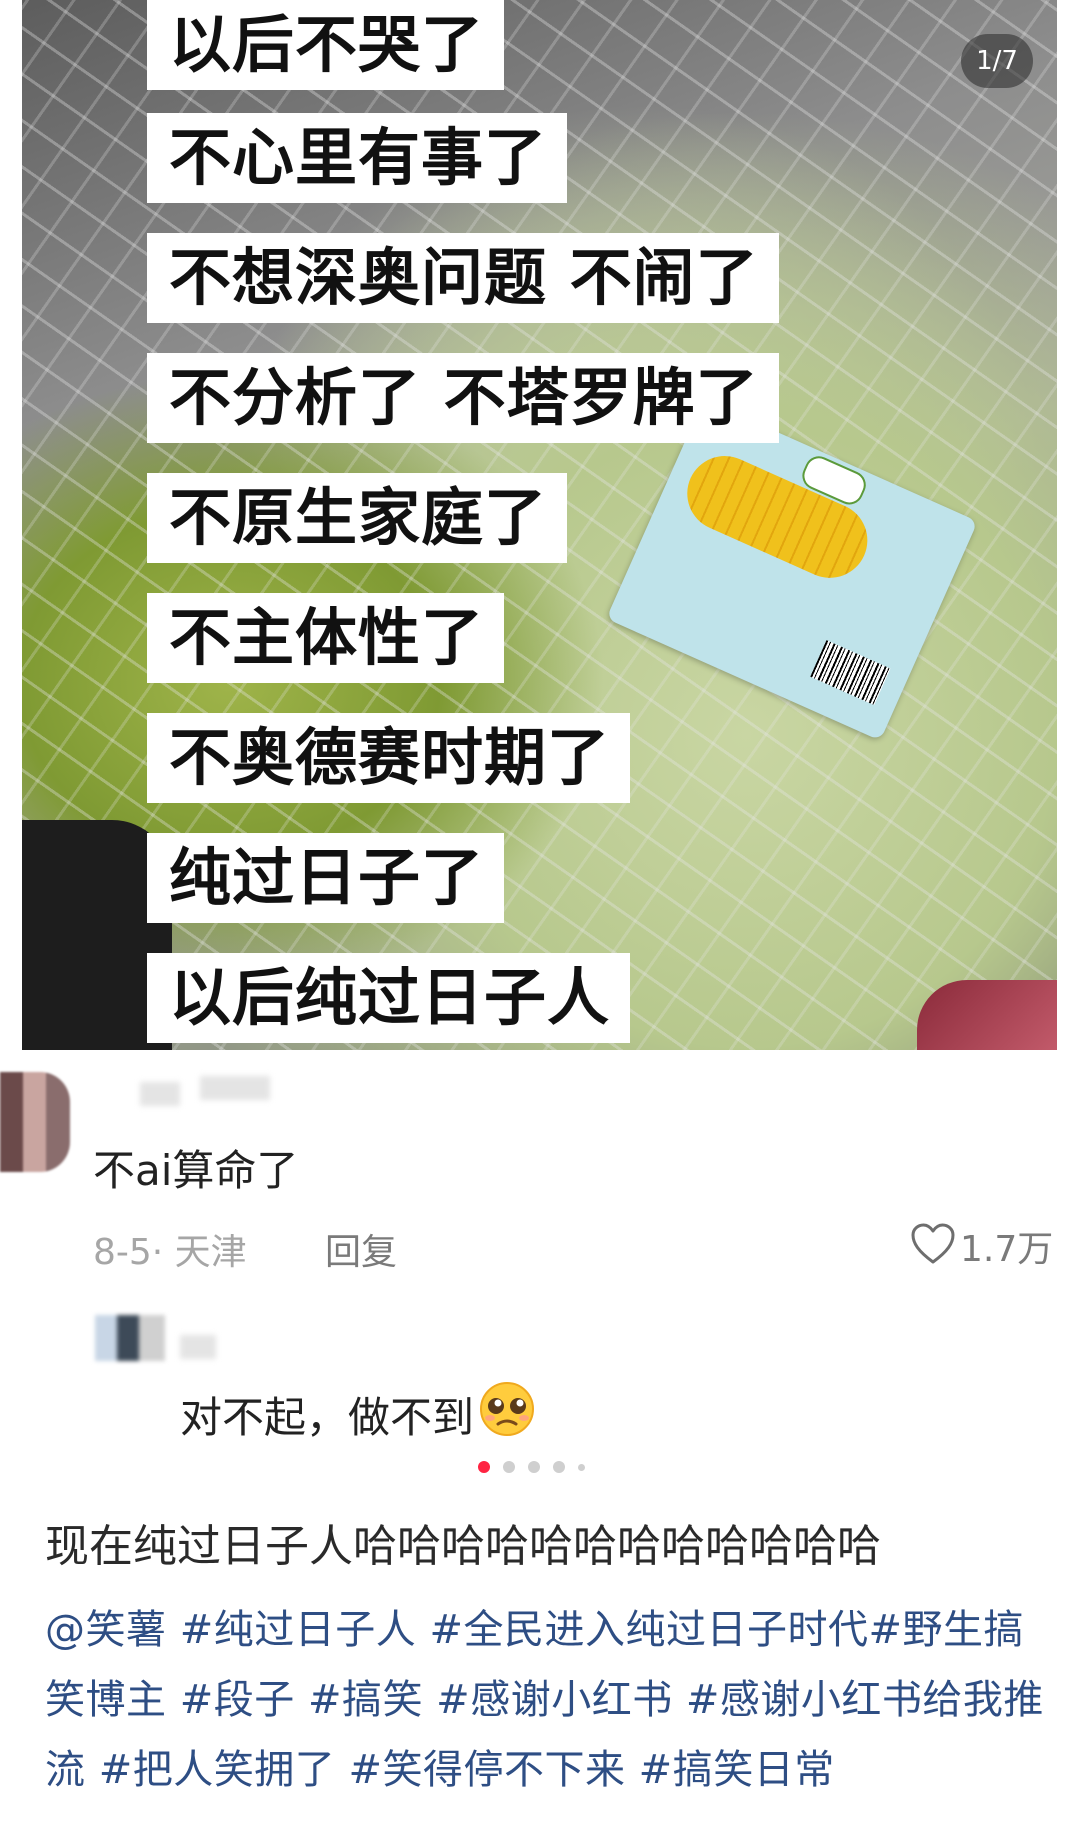  Describe the element at coordinates (357, 158) in the screenshot. I see `overlay-line: 不心里有事了` at that location.